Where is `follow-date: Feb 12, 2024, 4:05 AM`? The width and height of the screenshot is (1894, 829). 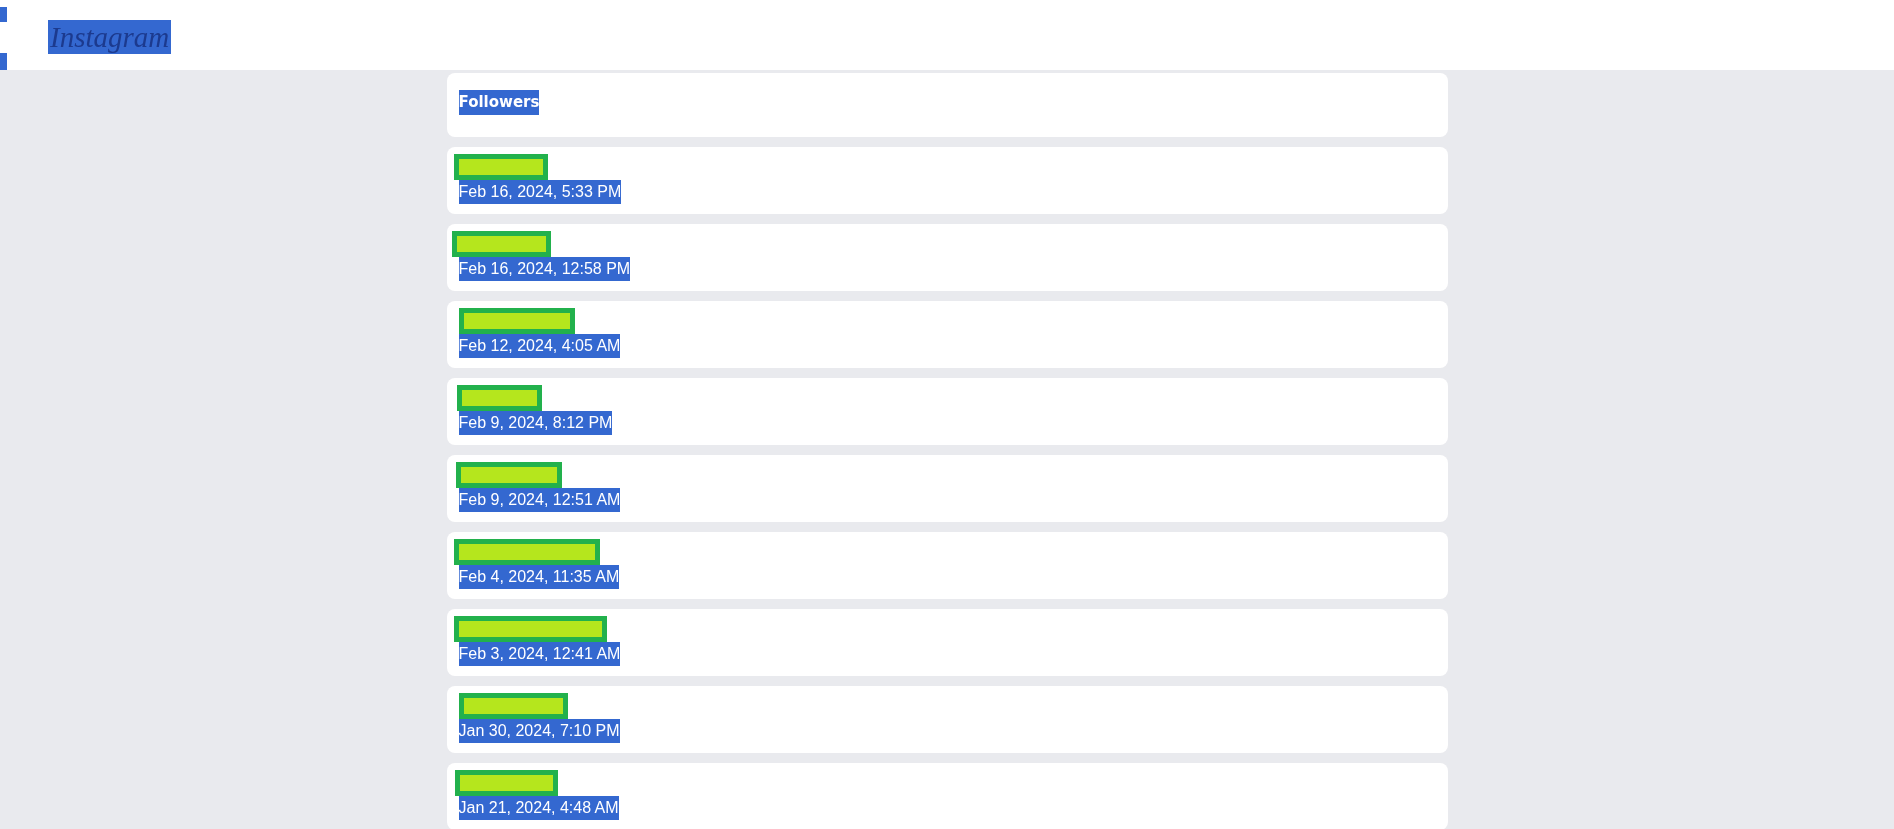 follow-date: Feb 12, 2024, 4:05 AM is located at coordinates (539, 346).